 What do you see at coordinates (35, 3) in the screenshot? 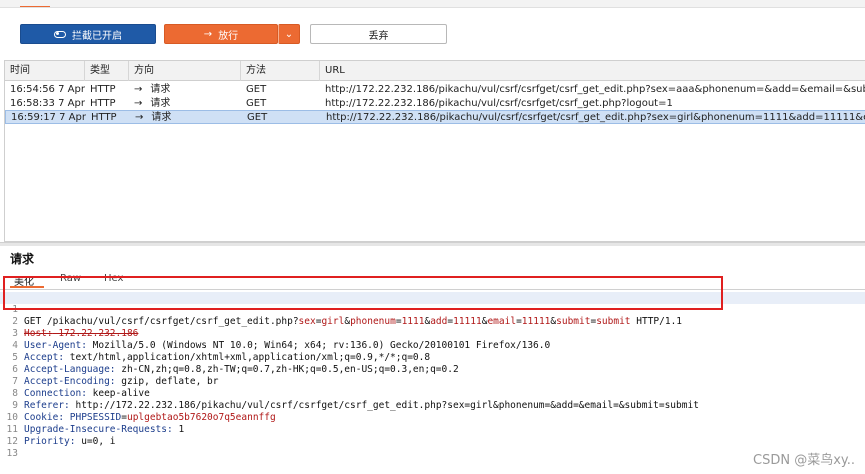
I see `tab-intercept` at bounding box center [35, 3].